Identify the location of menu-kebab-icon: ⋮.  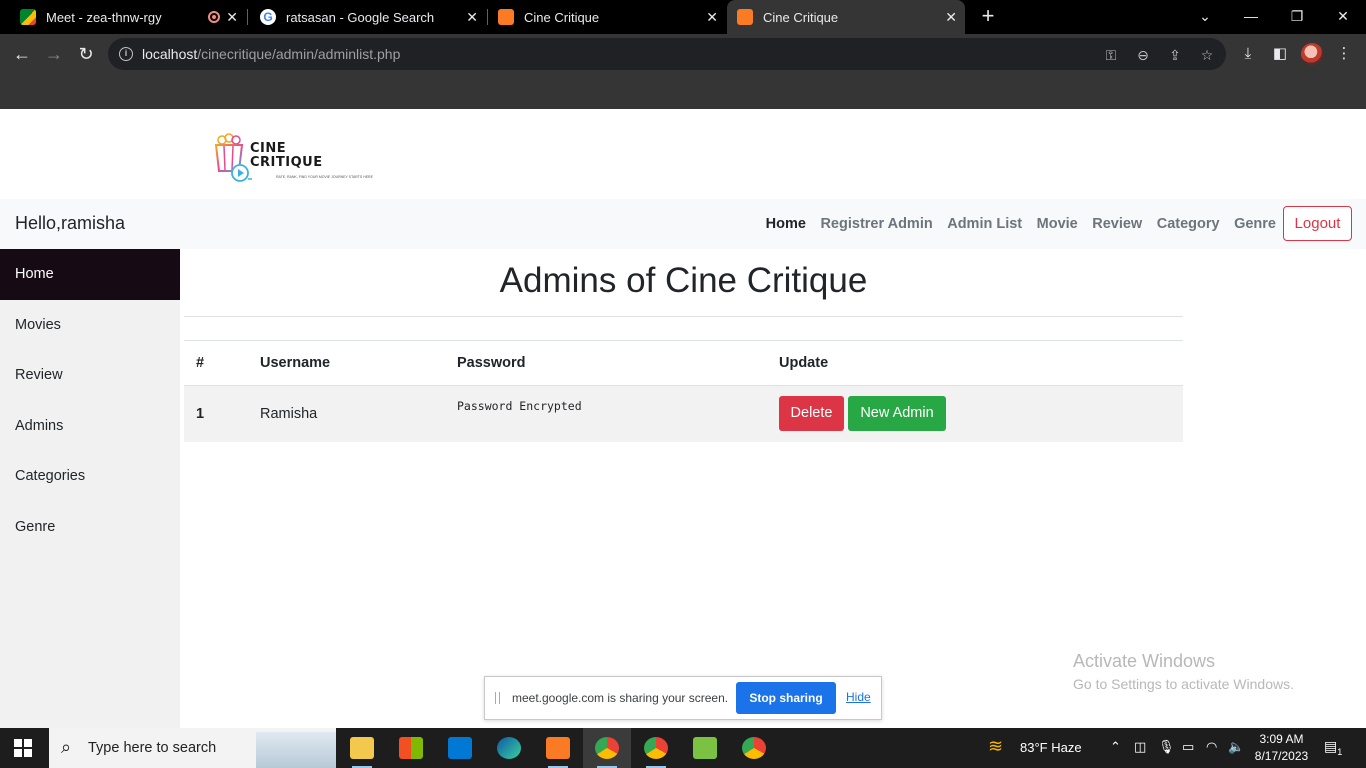
(1344, 54).